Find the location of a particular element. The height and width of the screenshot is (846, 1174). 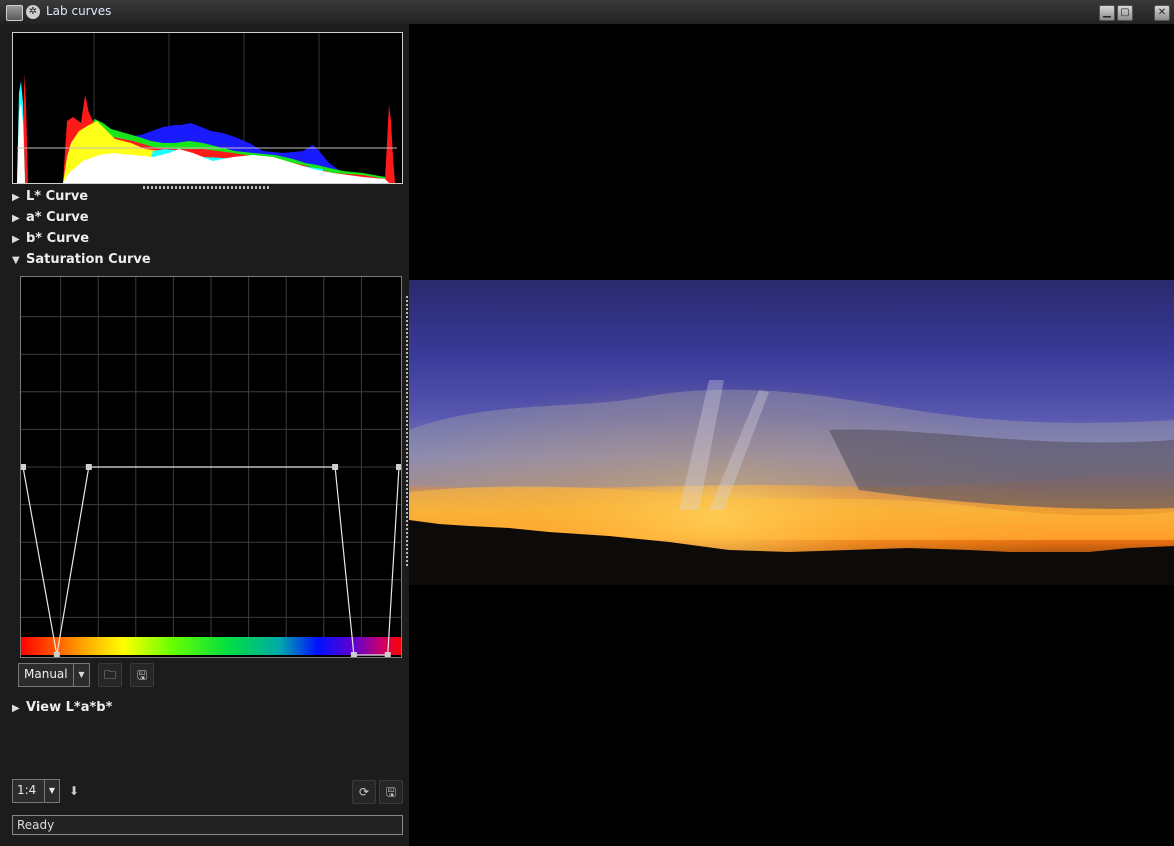

expander-down-icon: ▼ is located at coordinates (16, 260).